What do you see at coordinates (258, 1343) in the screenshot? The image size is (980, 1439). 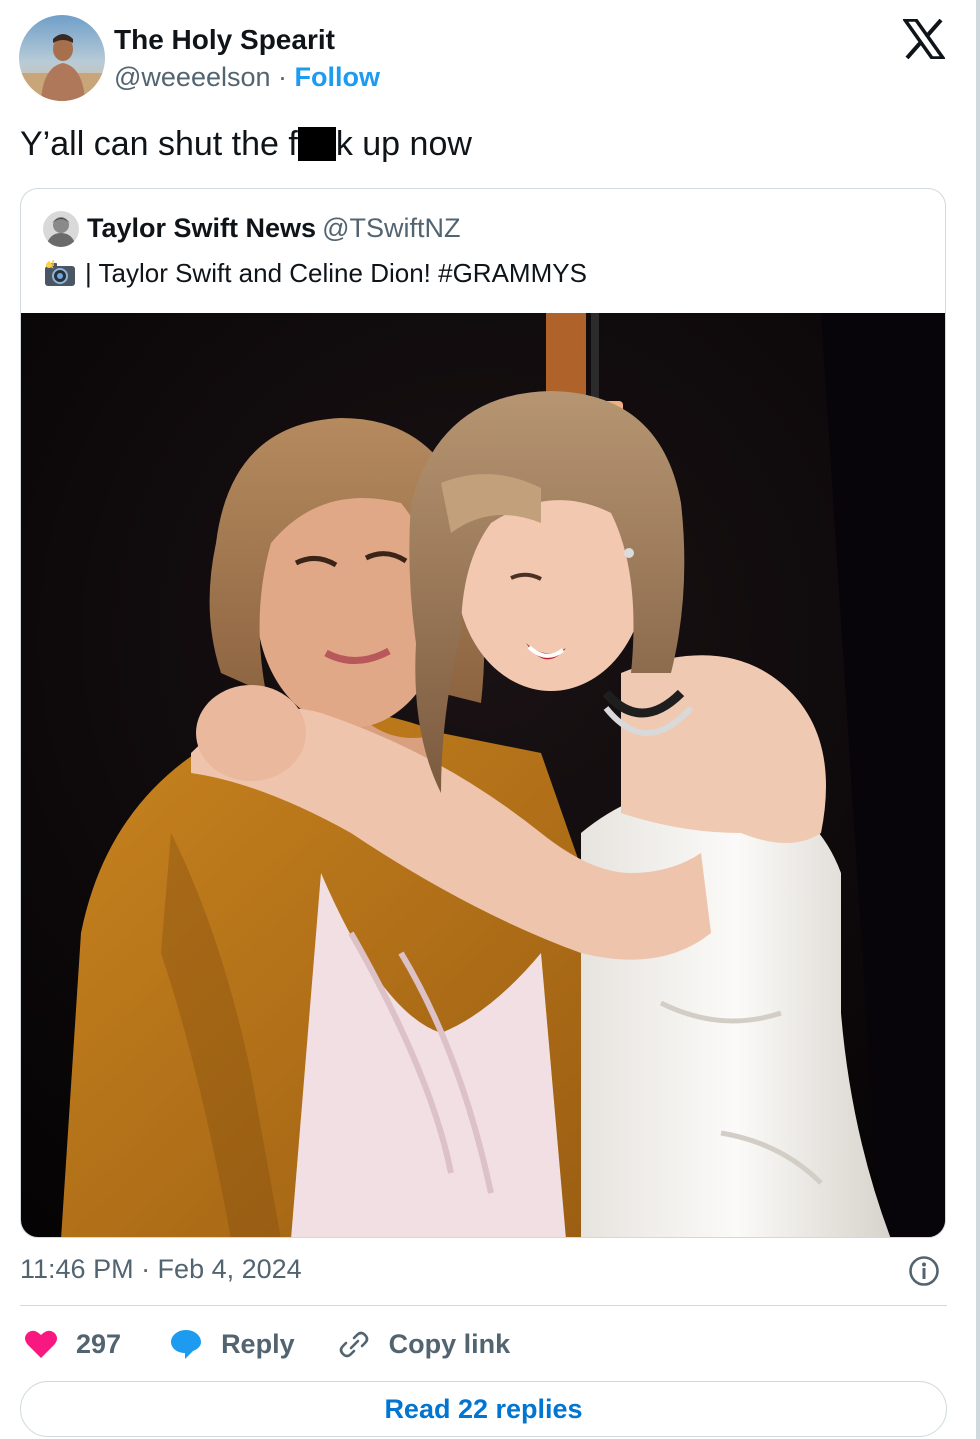 I see `reply-label: Reply` at bounding box center [258, 1343].